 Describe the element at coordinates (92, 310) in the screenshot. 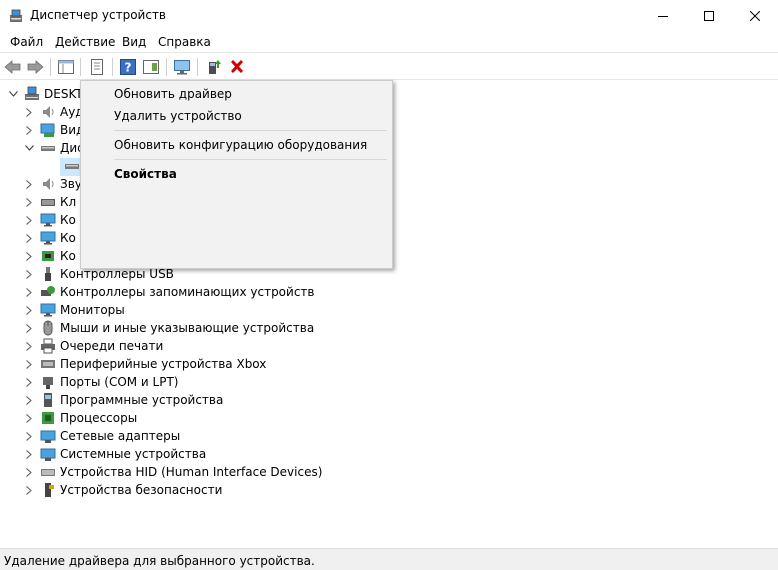

I see `tree-item-label: Мониторы` at that location.